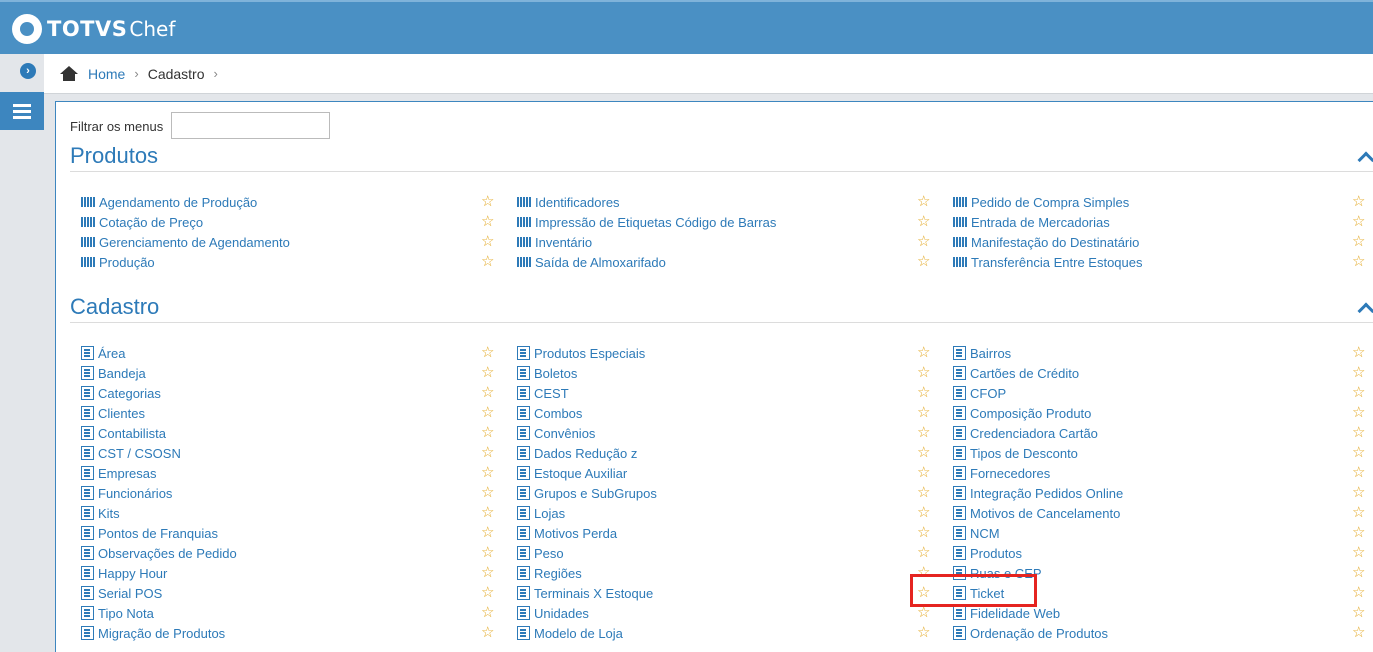 Image resolution: width=1373 pixels, height=652 pixels. What do you see at coordinates (556, 433) in the screenshot?
I see `menu-item: Convênios` at bounding box center [556, 433].